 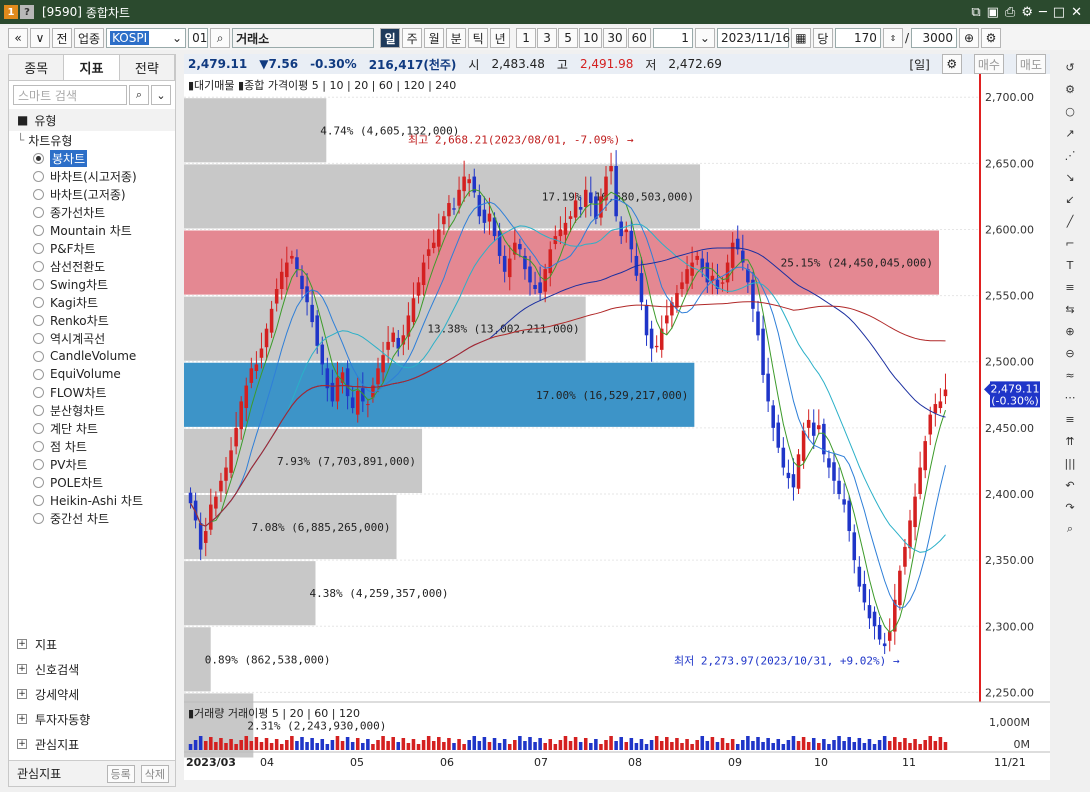 I want to click on chart-type-item: 바차트(고저종), so click(x=92, y=194).